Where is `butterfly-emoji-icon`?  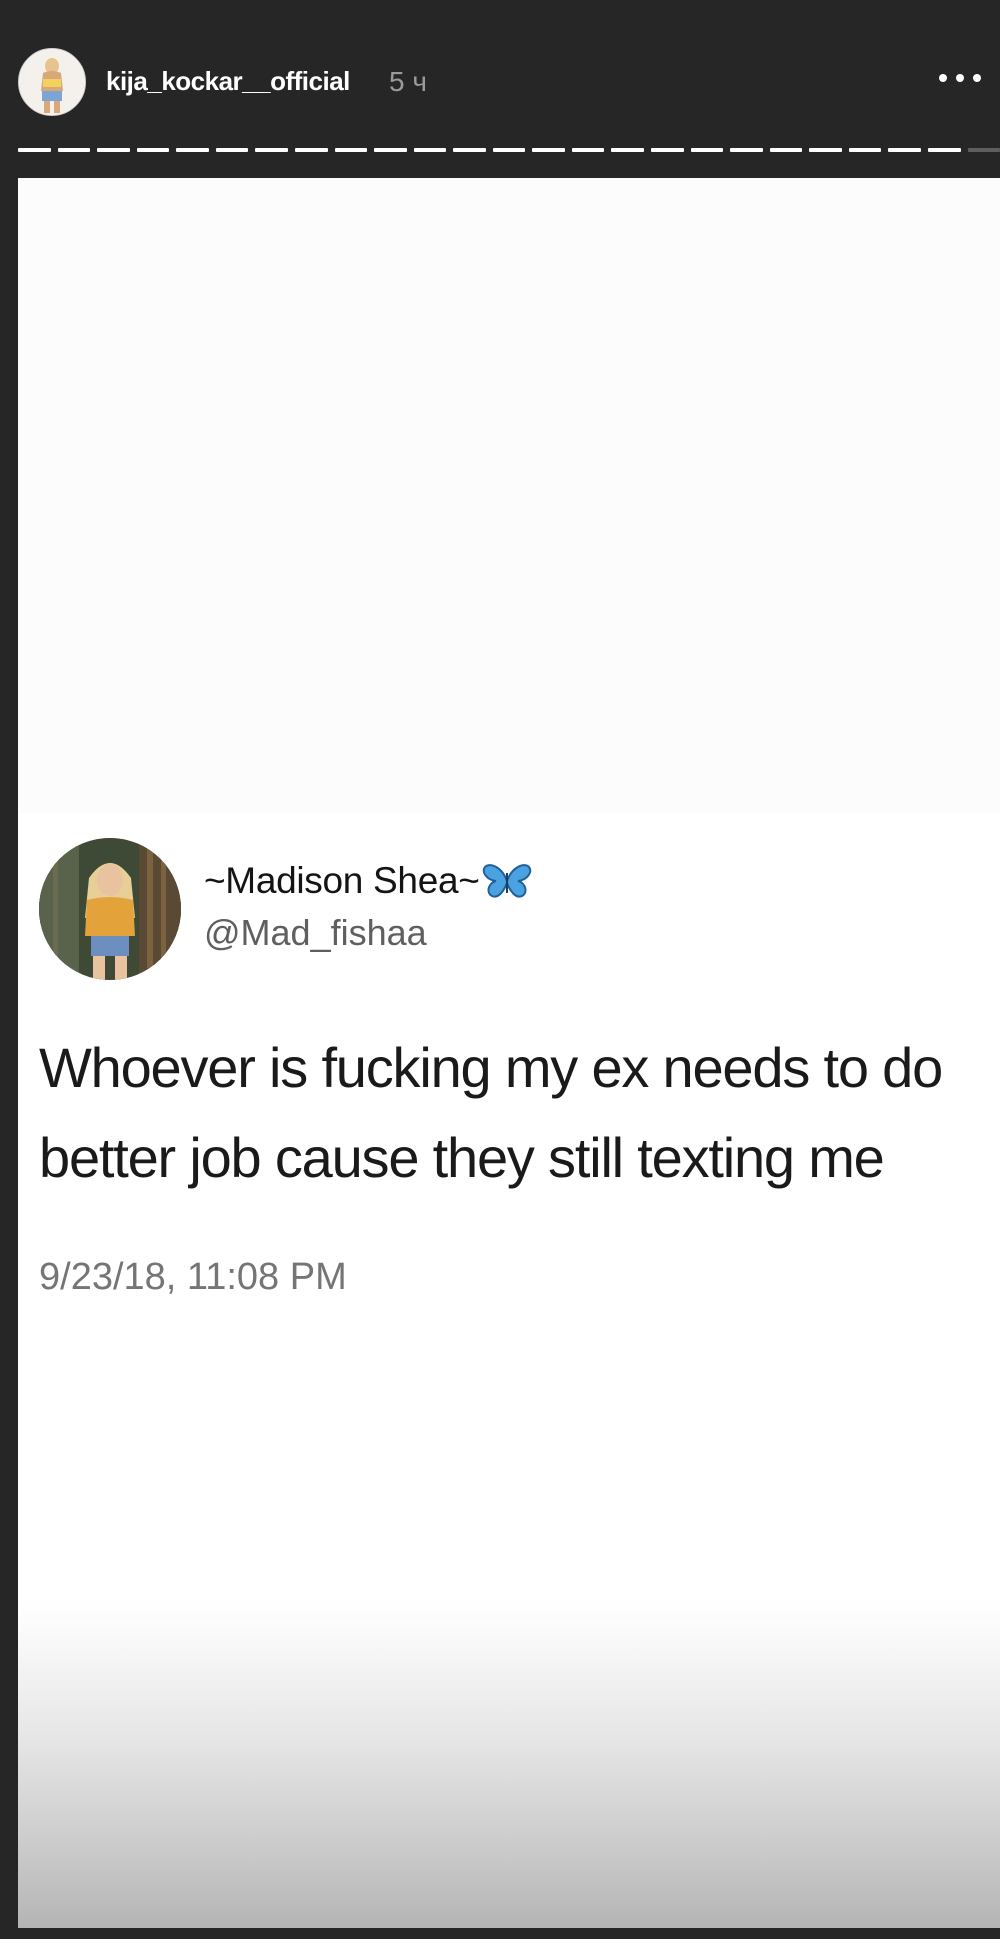 butterfly-emoji-icon is located at coordinates (507, 881).